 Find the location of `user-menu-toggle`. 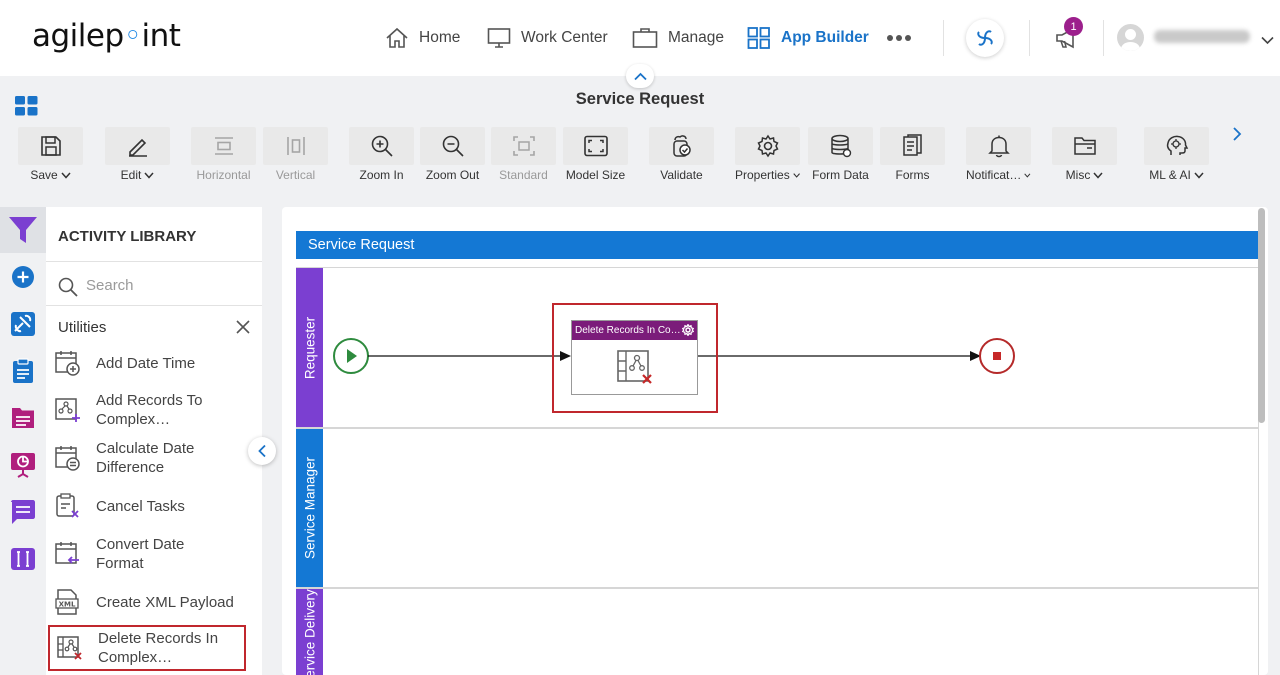

user-menu-toggle is located at coordinates (1267, 41).